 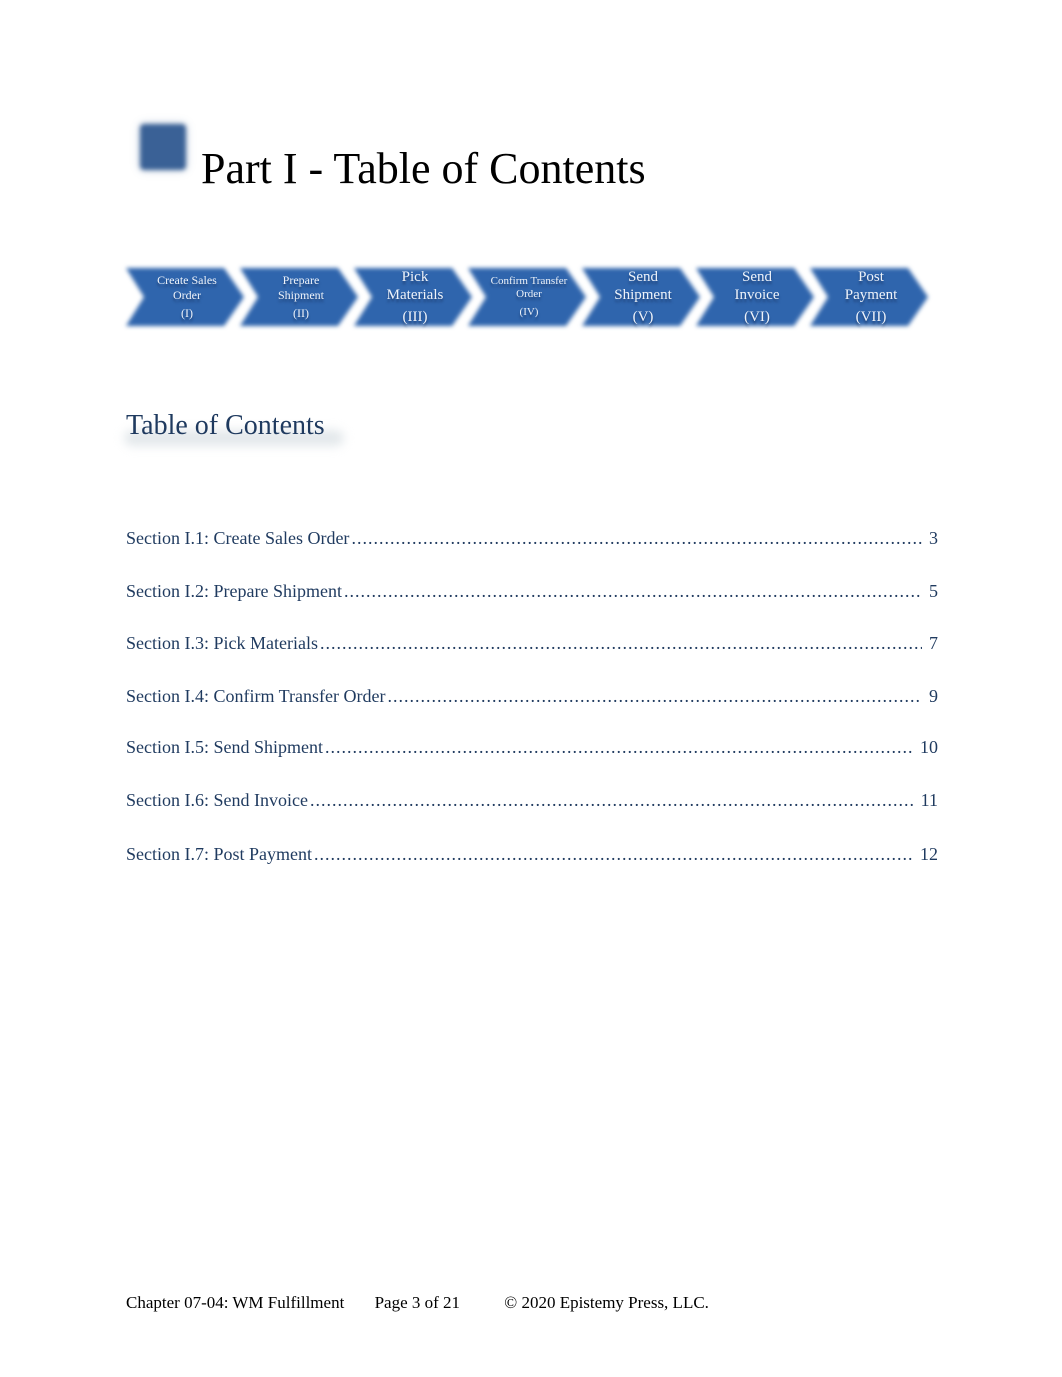 What do you see at coordinates (163, 147) in the screenshot?
I see `blue-square-icon` at bounding box center [163, 147].